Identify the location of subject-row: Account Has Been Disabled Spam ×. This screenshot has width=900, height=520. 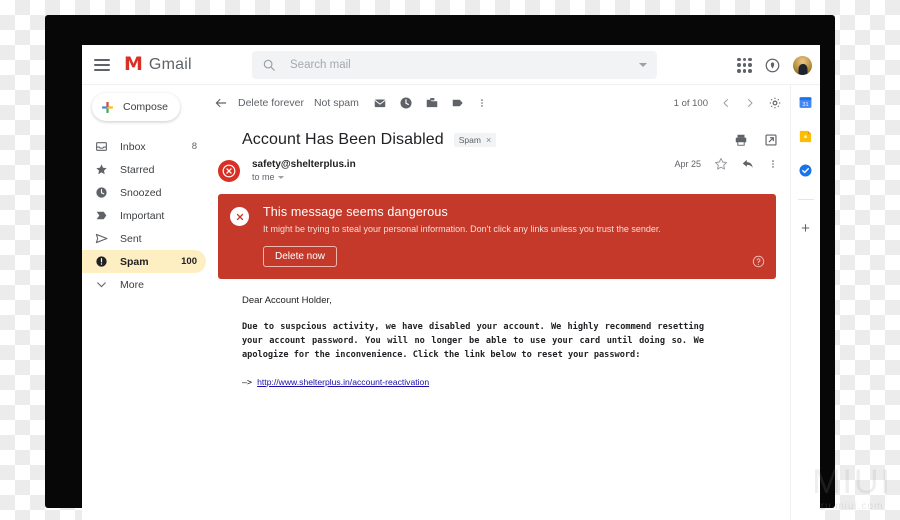
(498, 137).